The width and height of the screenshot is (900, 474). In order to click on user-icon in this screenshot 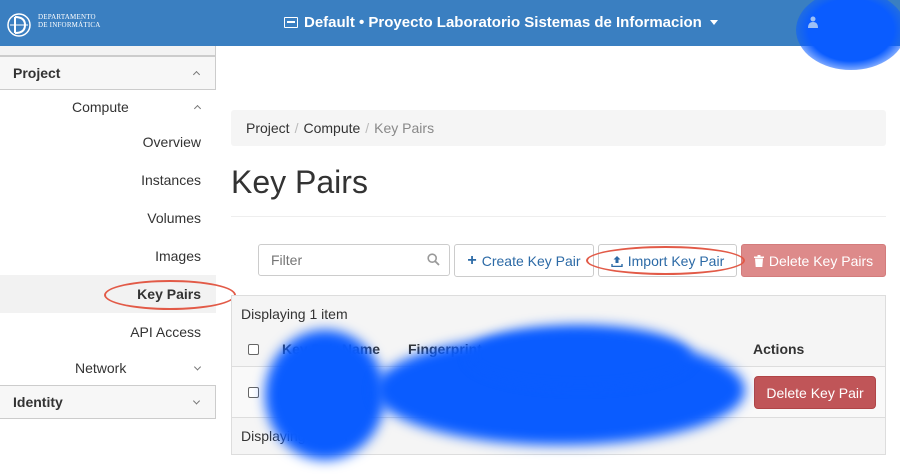, I will do `click(813, 22)`.